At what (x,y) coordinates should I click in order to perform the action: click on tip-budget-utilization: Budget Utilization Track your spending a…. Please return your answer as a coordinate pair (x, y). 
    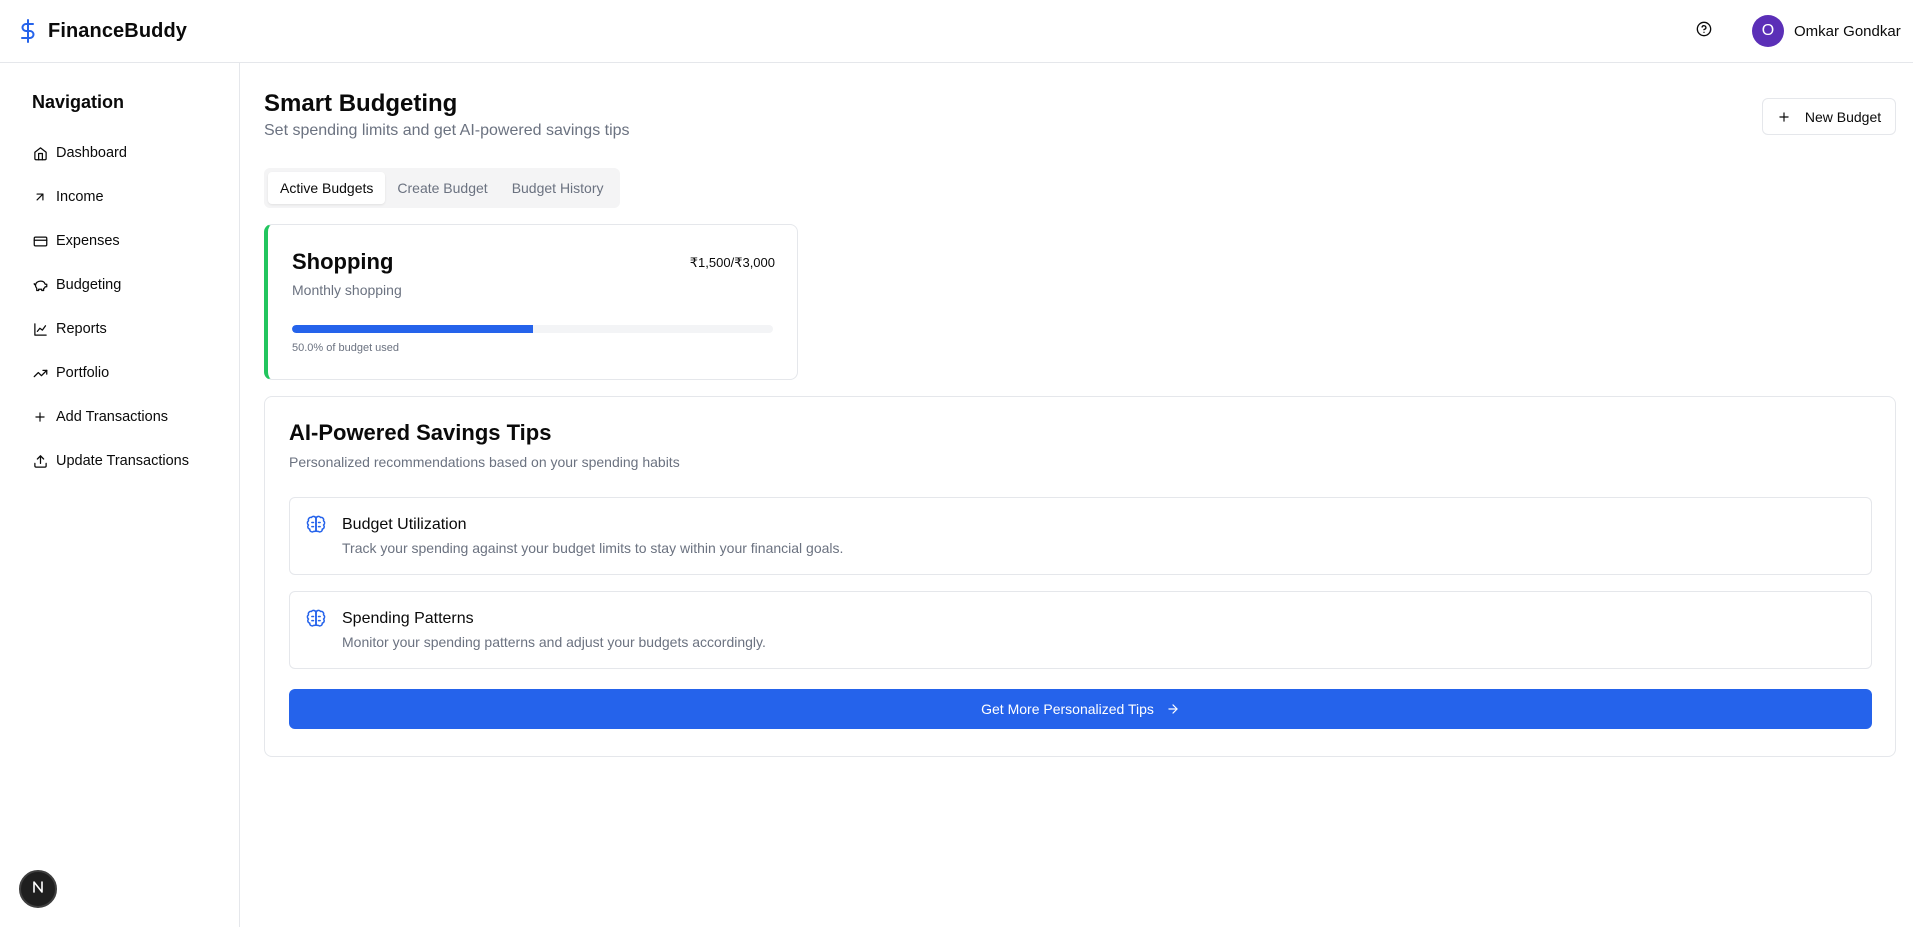
    Looking at the image, I should click on (1080, 536).